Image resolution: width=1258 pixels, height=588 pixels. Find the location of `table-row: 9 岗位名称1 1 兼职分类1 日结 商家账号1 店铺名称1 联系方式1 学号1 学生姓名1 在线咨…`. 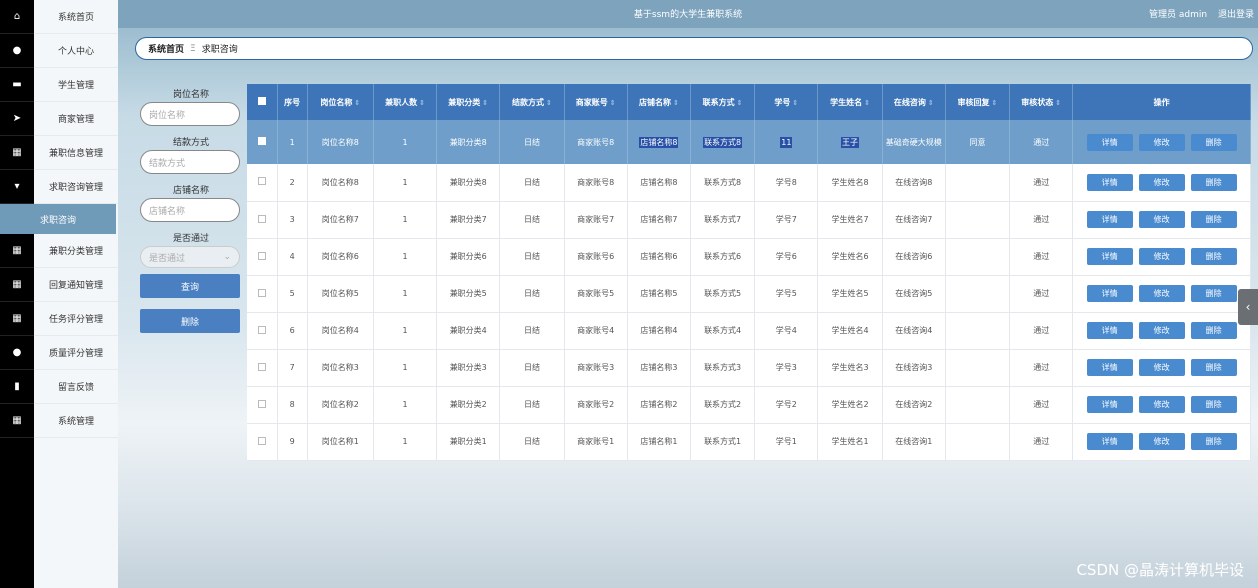

table-row: 9 岗位名称1 1 兼职分类1 日结 商家账号1 店铺名称1 联系方式1 学号1 学生姓名1 在线咨… is located at coordinates (749, 442).